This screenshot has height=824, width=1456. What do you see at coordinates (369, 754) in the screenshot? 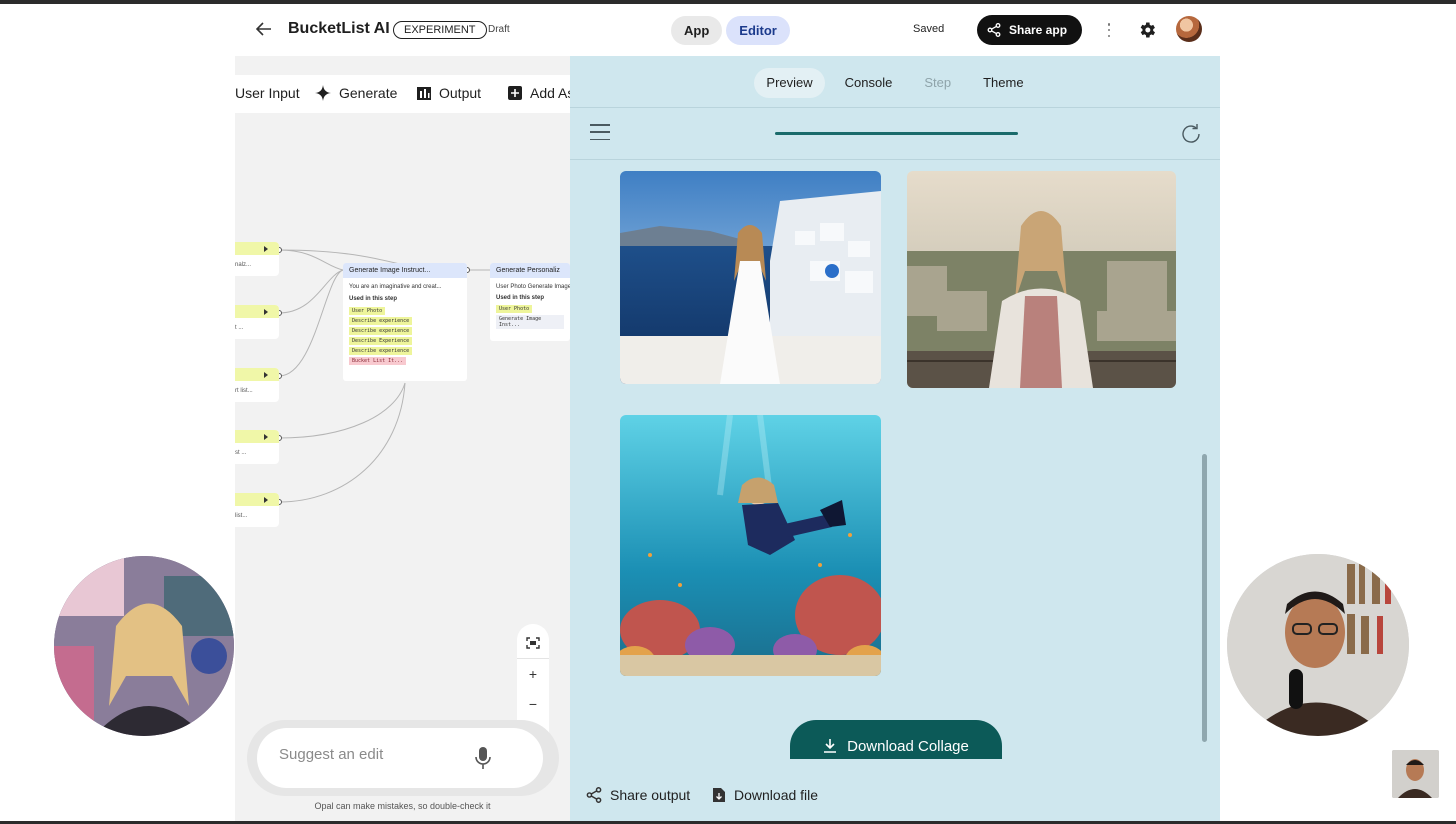
I see `suggest-edit-input` at bounding box center [369, 754].